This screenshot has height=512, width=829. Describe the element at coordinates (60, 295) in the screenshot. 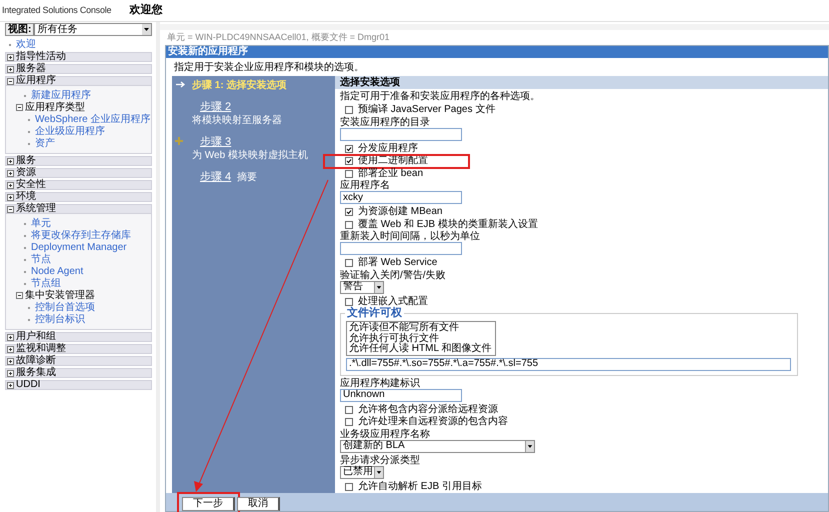

I see `nav-subgroup: 集中安装管理器` at that location.